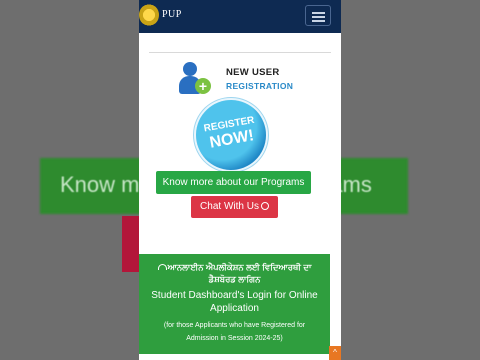  I want to click on university-logo, so click(149, 15).